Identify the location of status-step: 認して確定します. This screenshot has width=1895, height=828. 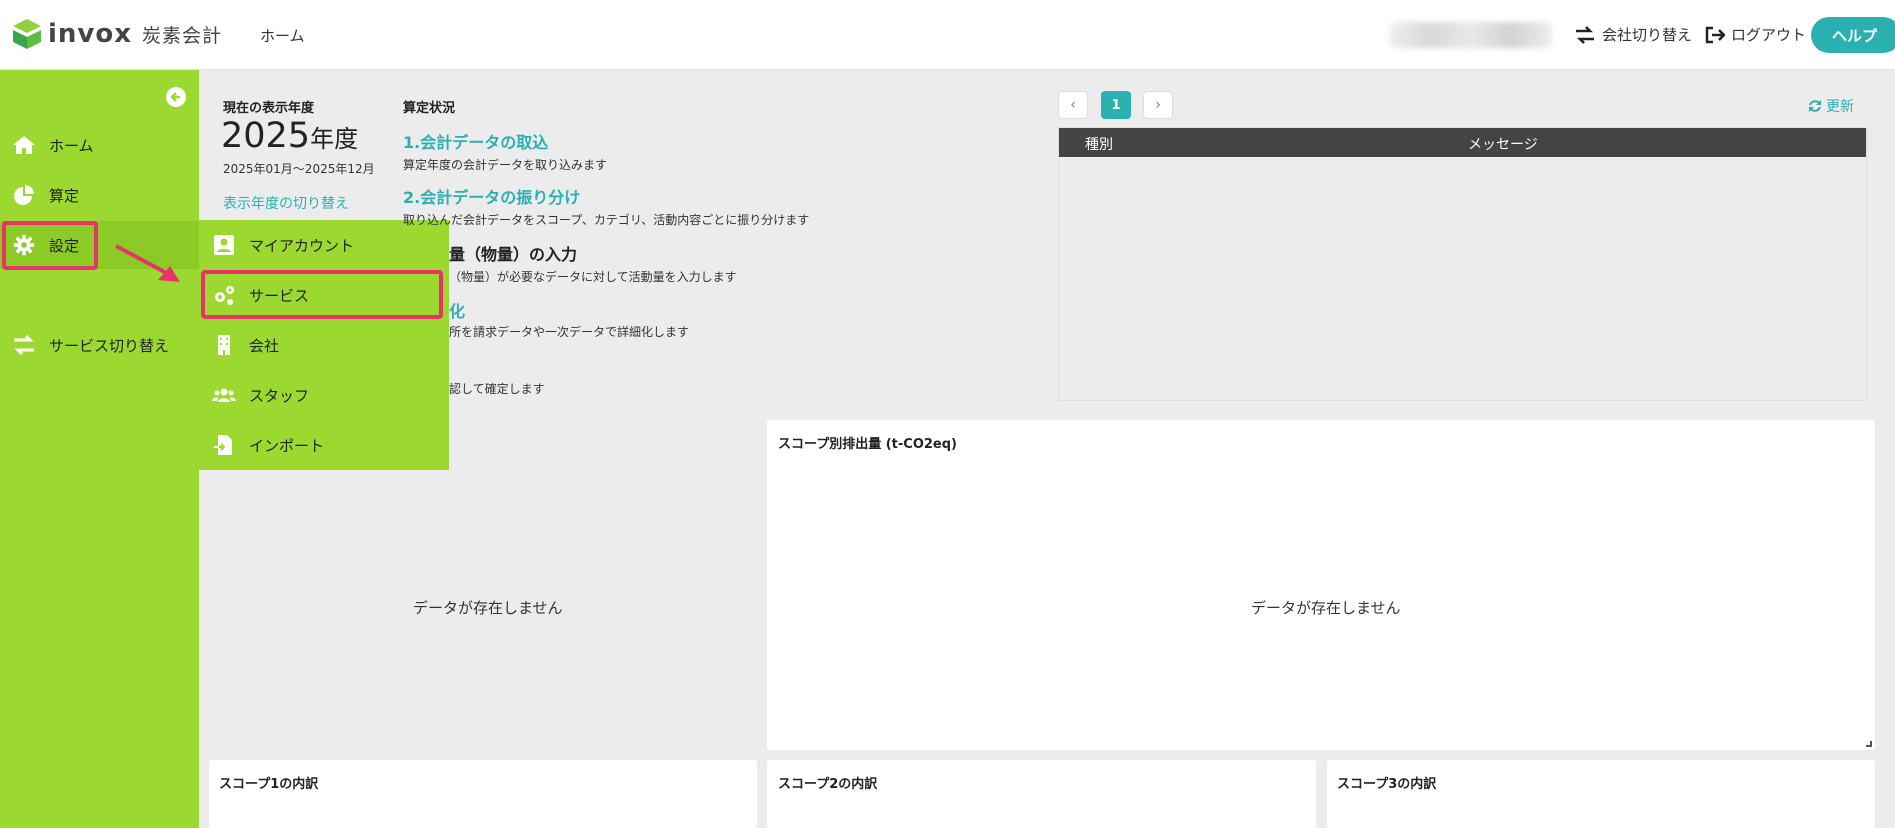
(497, 387).